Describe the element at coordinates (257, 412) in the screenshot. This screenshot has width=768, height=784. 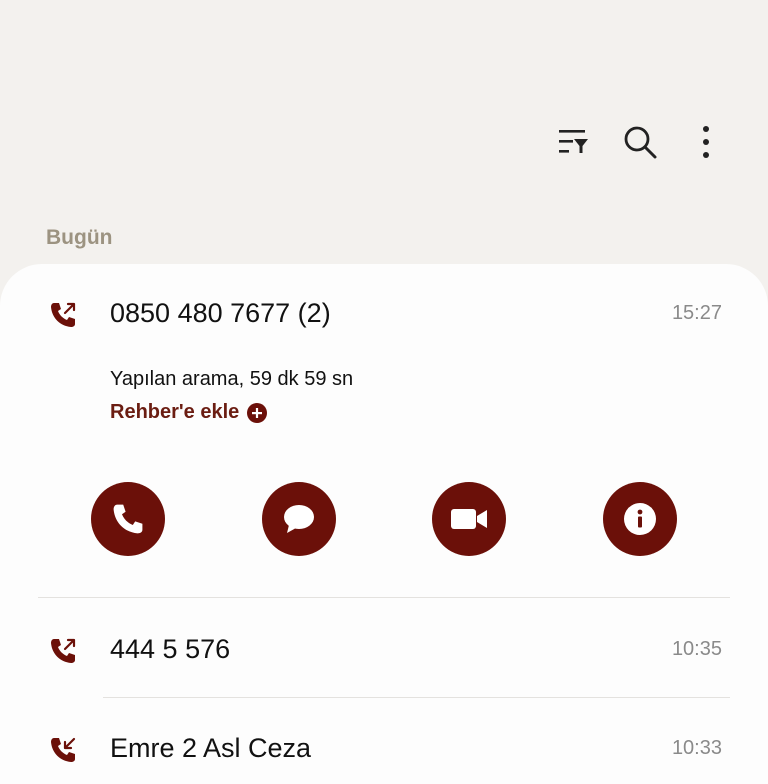
I see `plus-circle-icon` at that location.